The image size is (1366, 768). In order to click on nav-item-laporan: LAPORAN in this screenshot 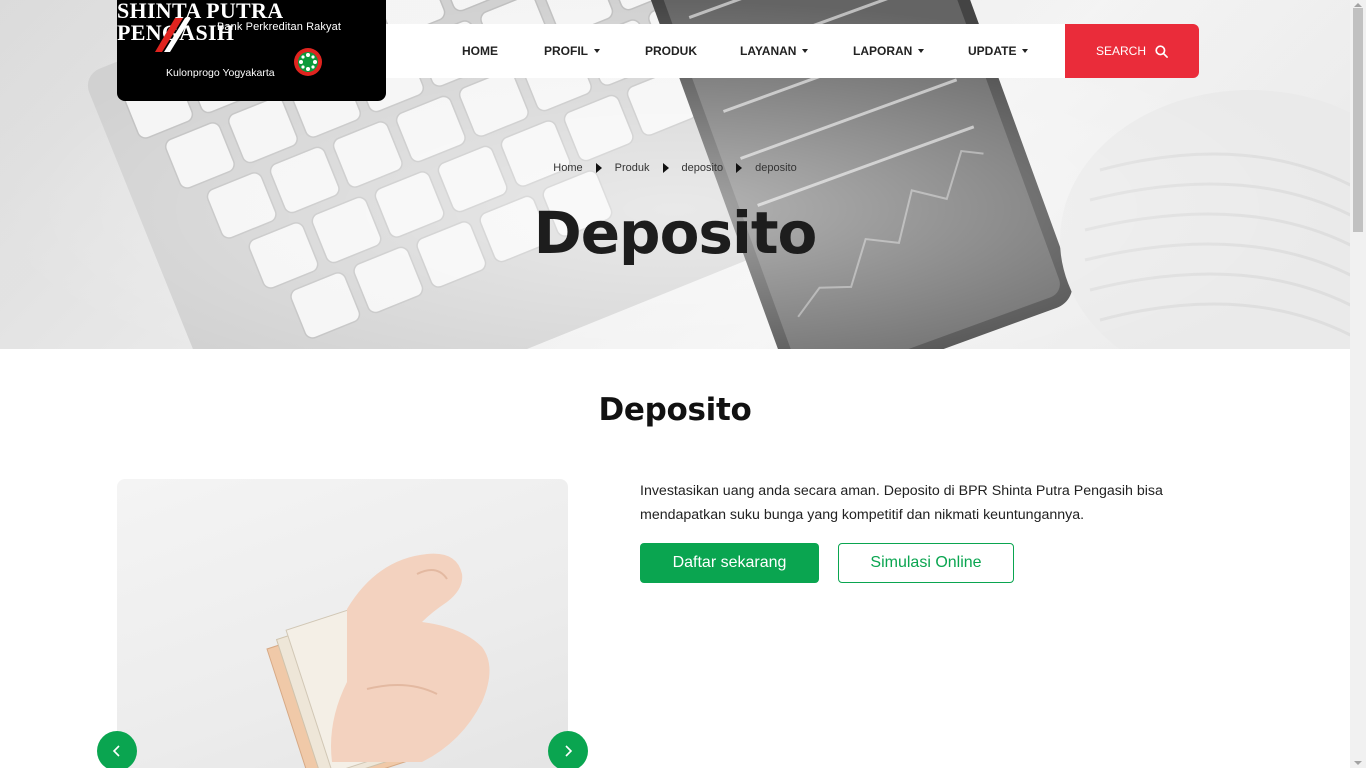, I will do `click(889, 51)`.